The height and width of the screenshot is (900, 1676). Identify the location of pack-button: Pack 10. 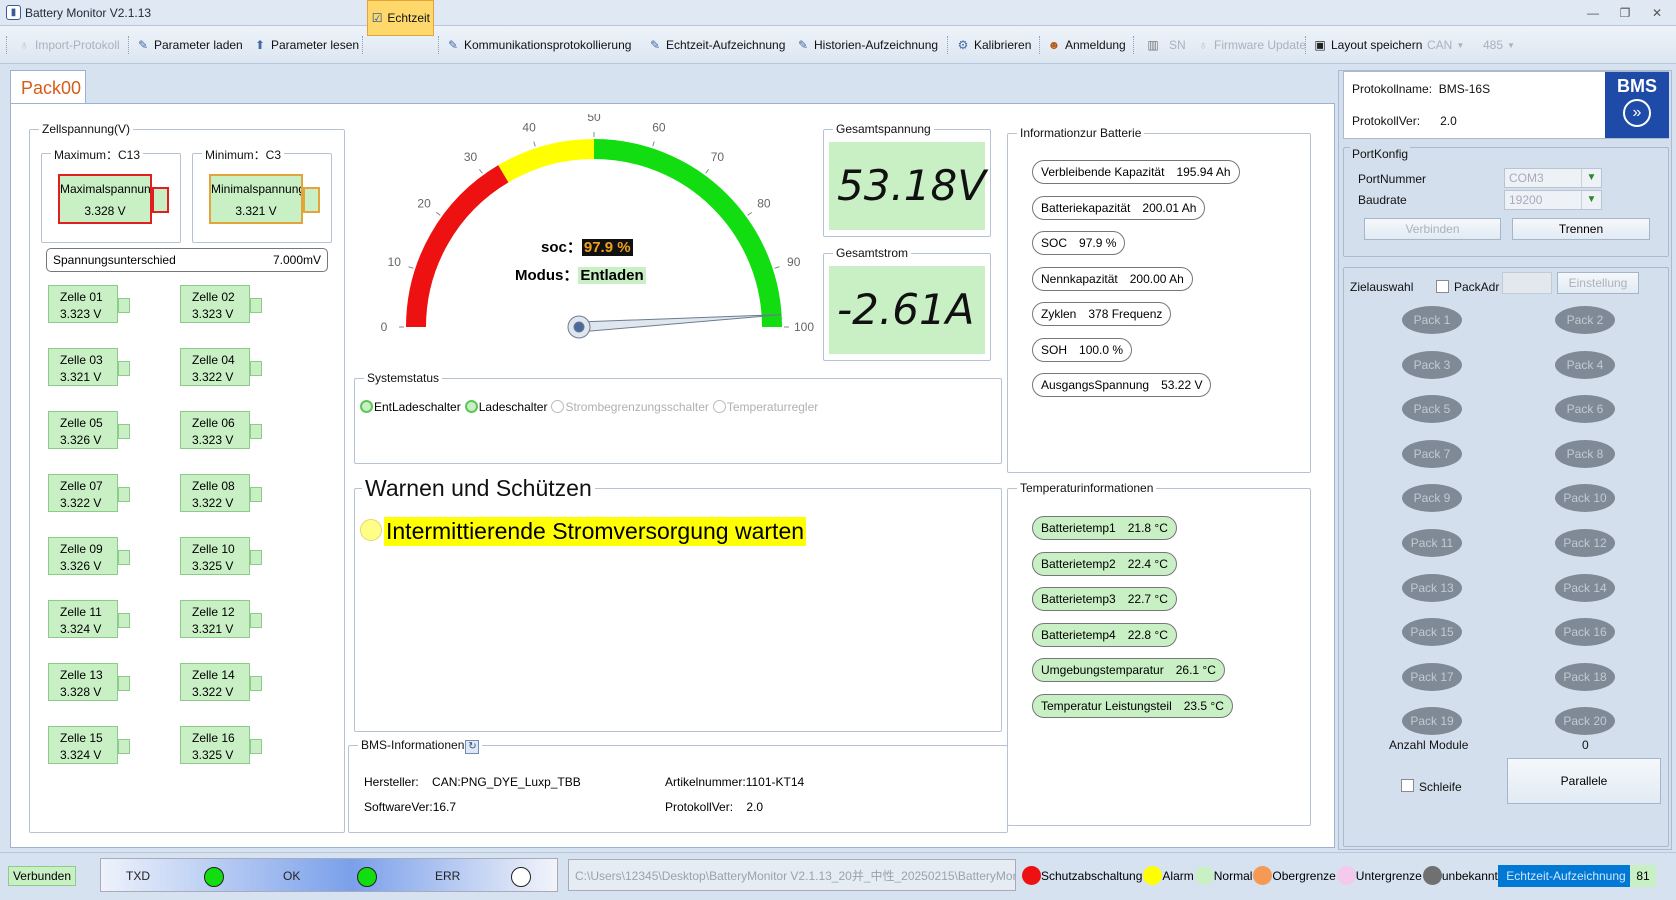
(1585, 498).